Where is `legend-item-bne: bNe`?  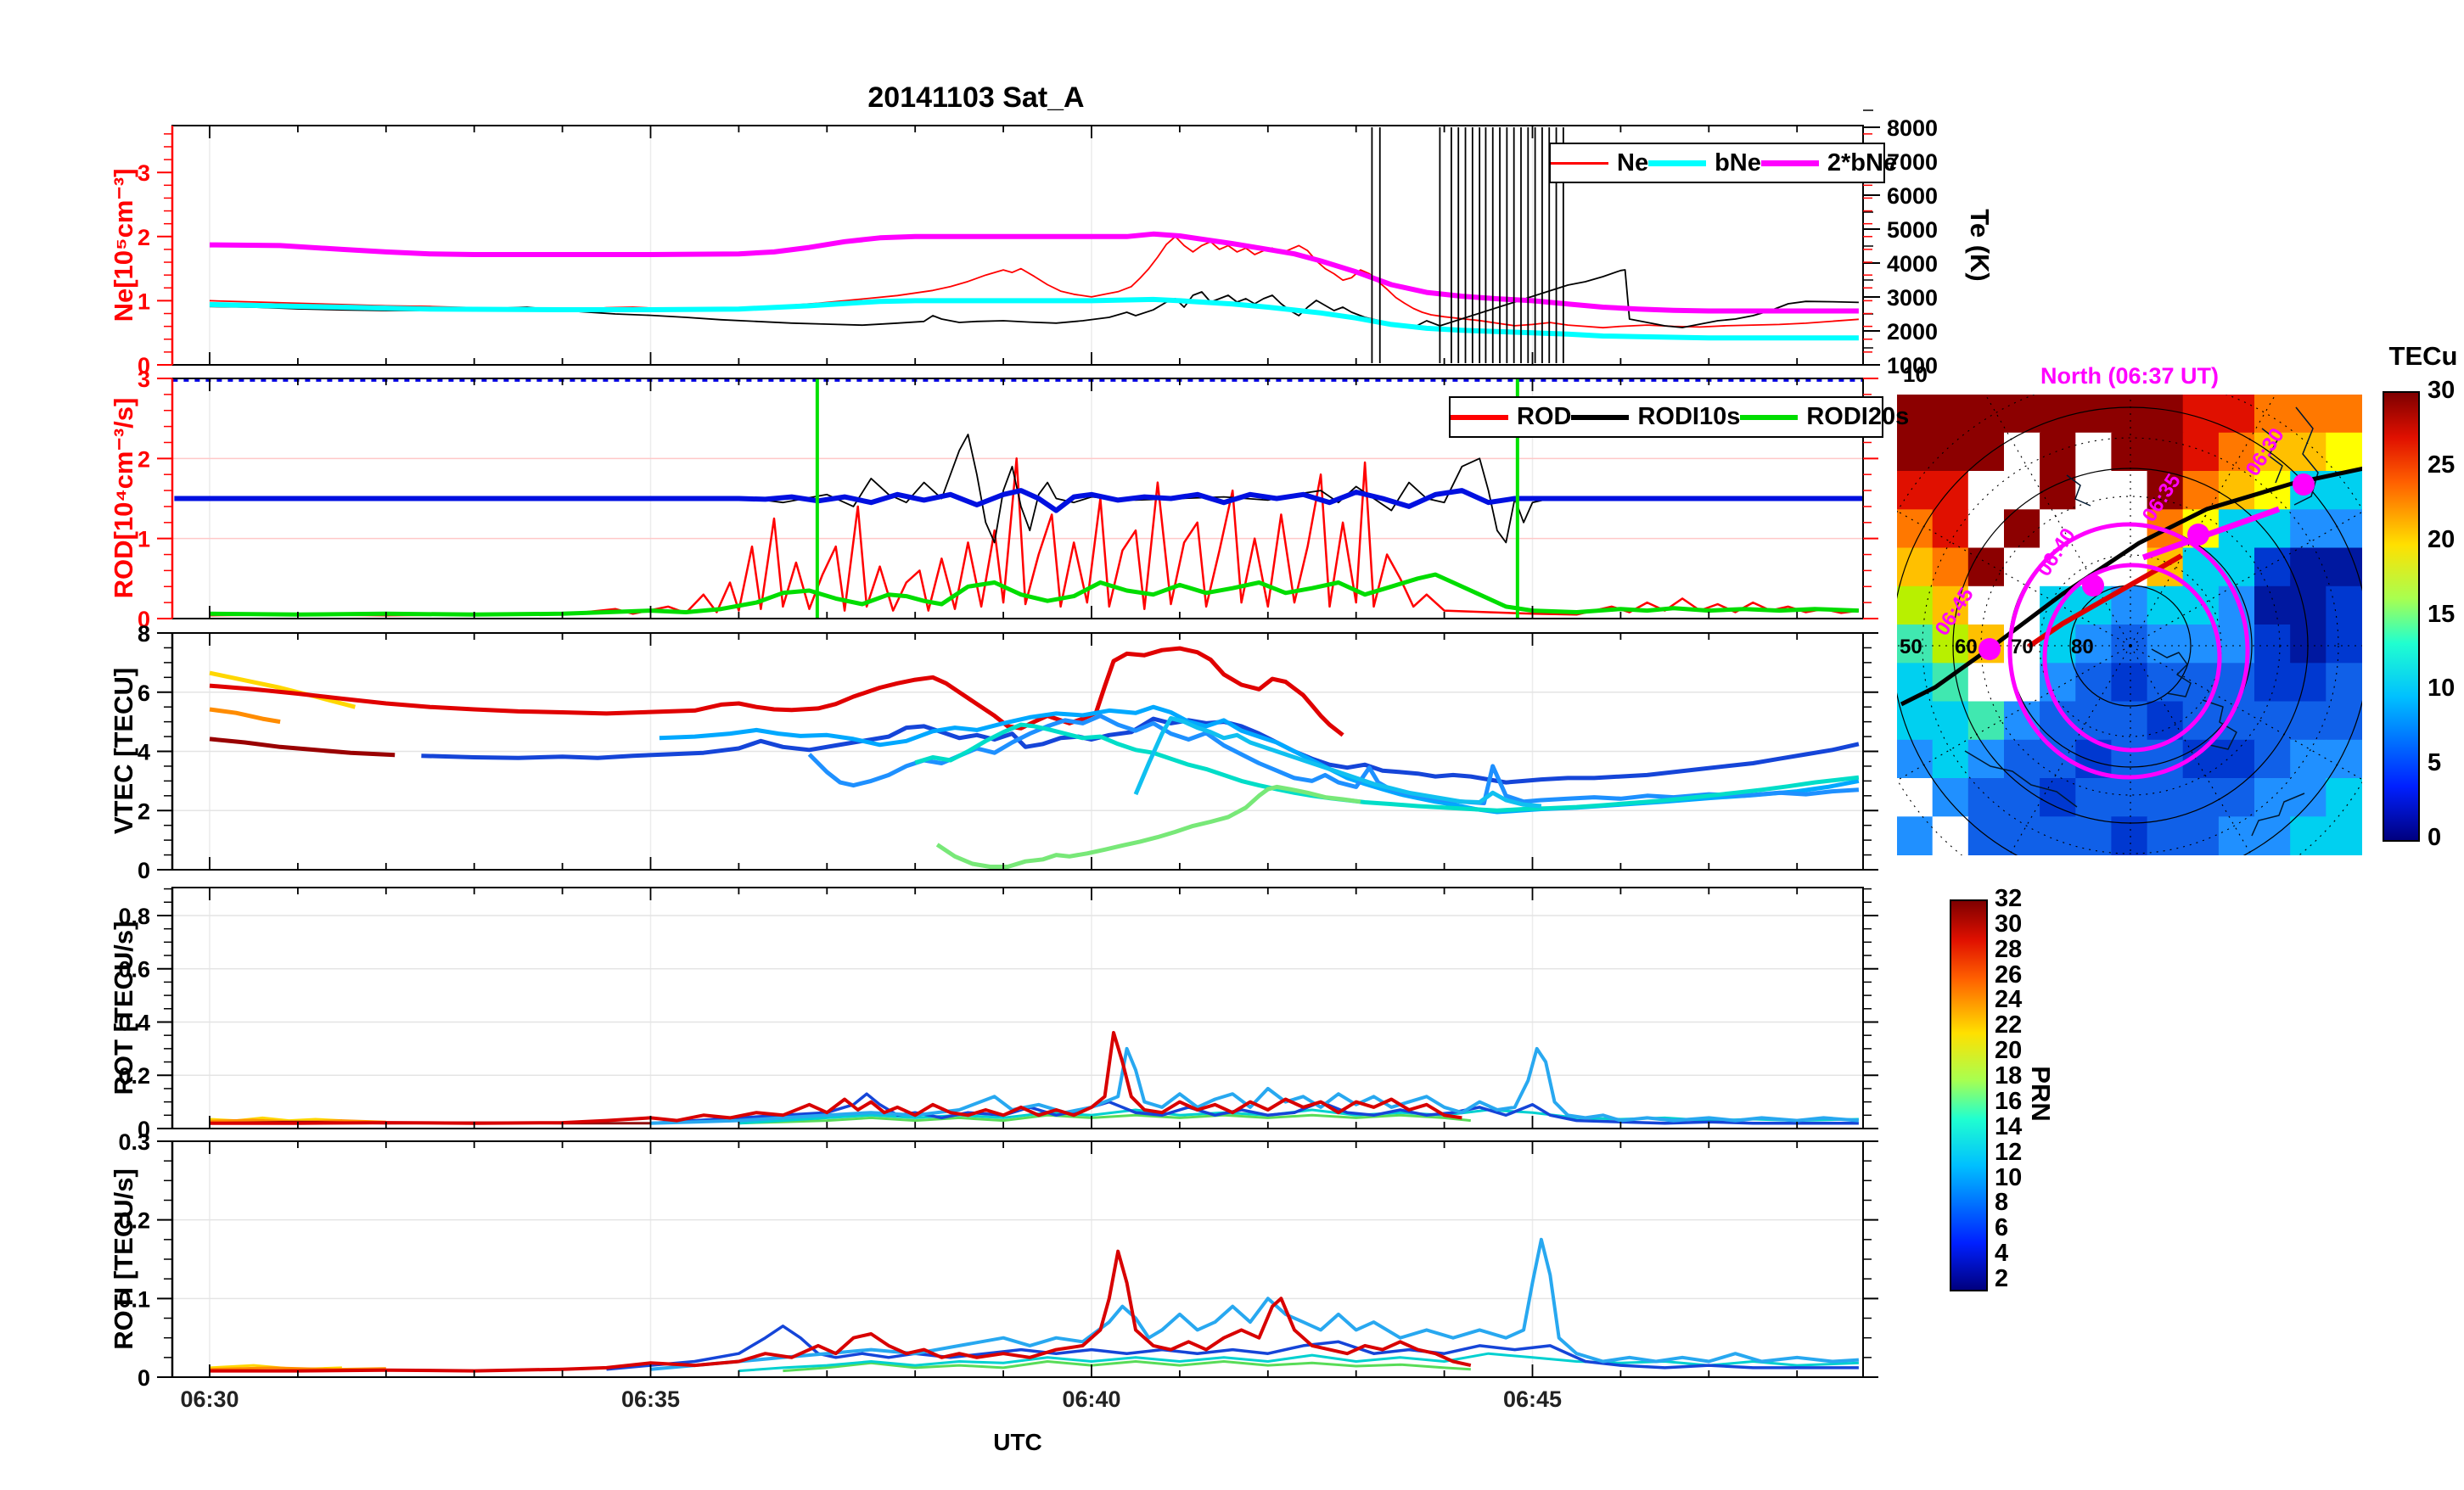
legend-item-bne: bNe is located at coordinates (1704, 163).